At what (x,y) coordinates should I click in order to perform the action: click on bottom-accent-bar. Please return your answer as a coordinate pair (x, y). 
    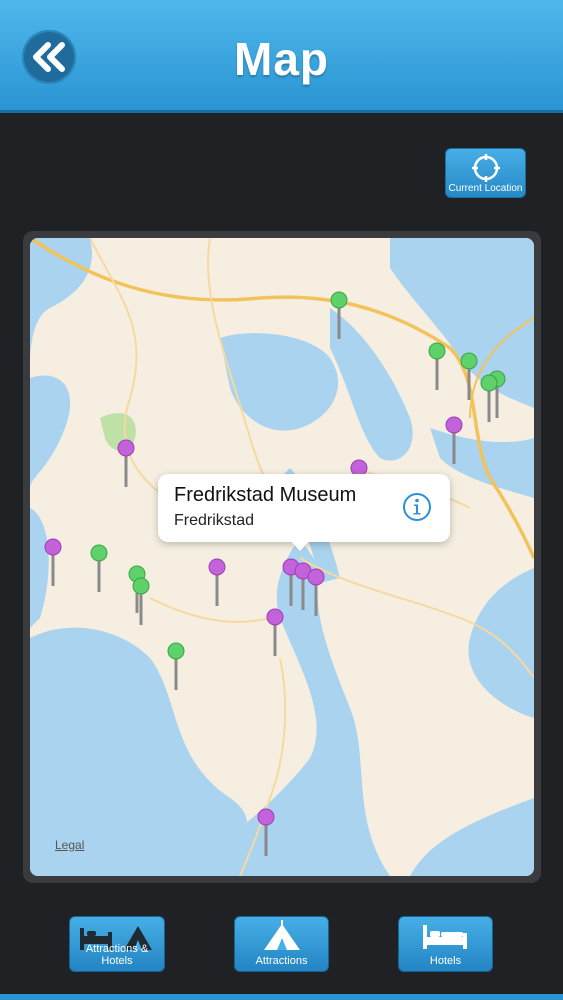
    Looking at the image, I should click on (281, 997).